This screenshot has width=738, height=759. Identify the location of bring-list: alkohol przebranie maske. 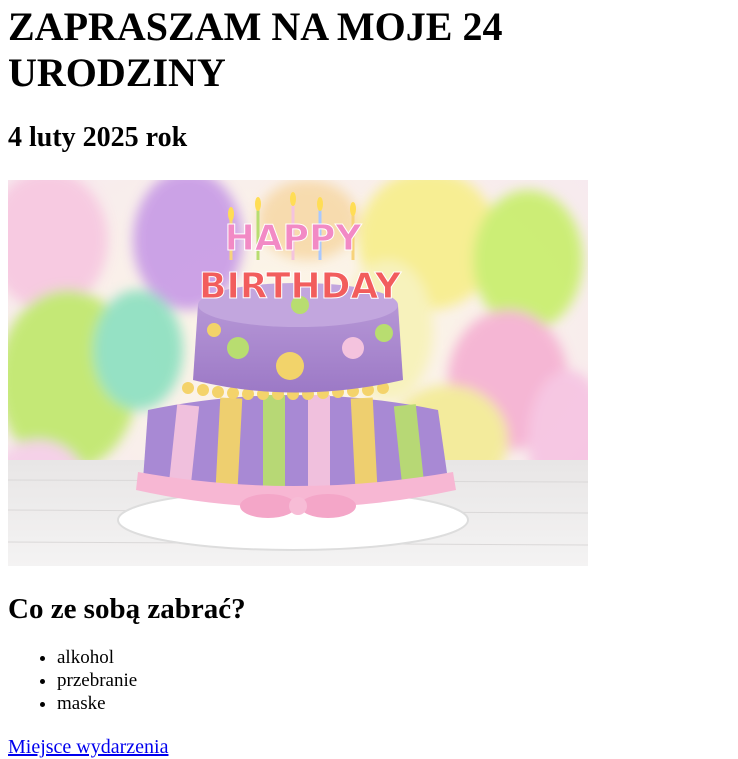
(369, 680).